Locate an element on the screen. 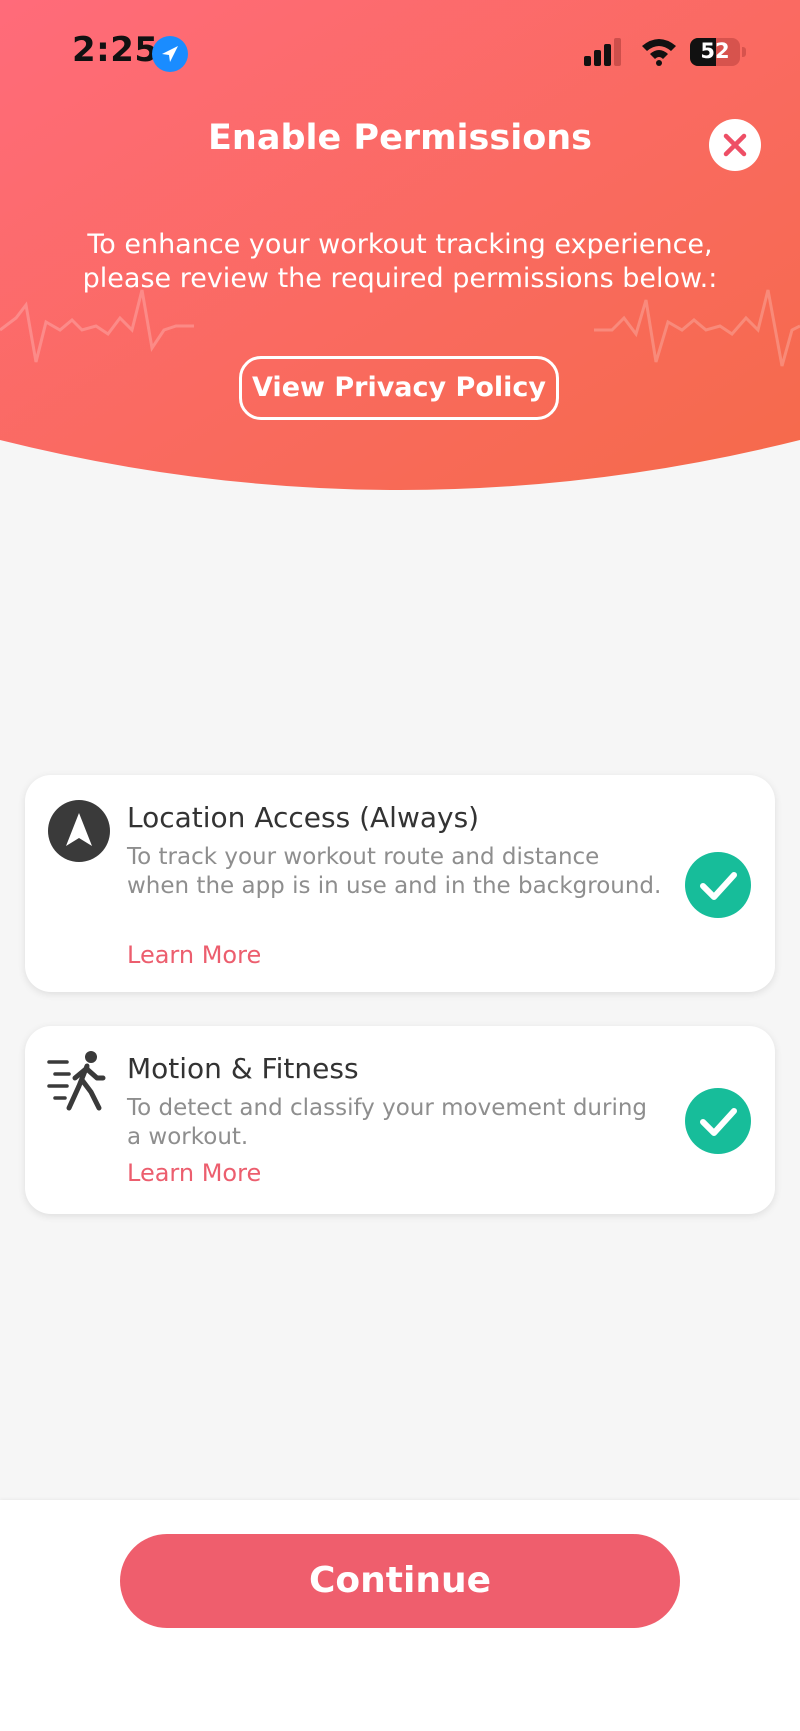 This screenshot has height=1731, width=800. cellular-signal-icon is located at coordinates (602, 52).